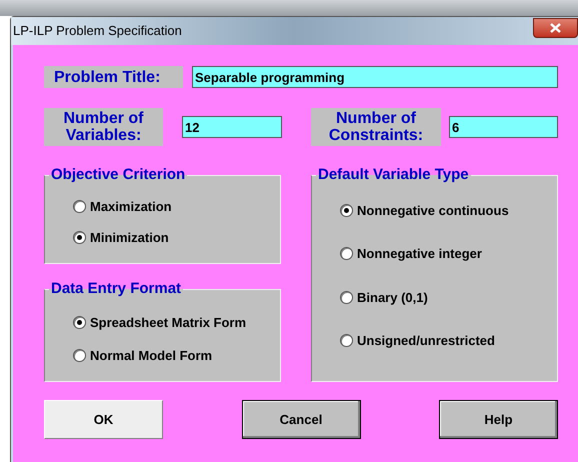 This screenshot has width=578, height=462. Describe the element at coordinates (503, 127) in the screenshot. I see `input-field: 6` at that location.